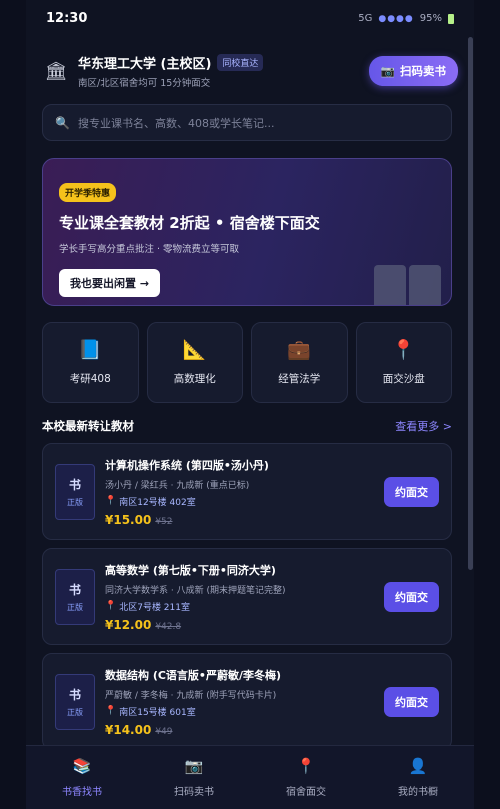 Image resolution: width=500 pixels, height=809 pixels. What do you see at coordinates (128, 729) in the screenshot?
I see `book-price: ¥14.00` at bounding box center [128, 729].